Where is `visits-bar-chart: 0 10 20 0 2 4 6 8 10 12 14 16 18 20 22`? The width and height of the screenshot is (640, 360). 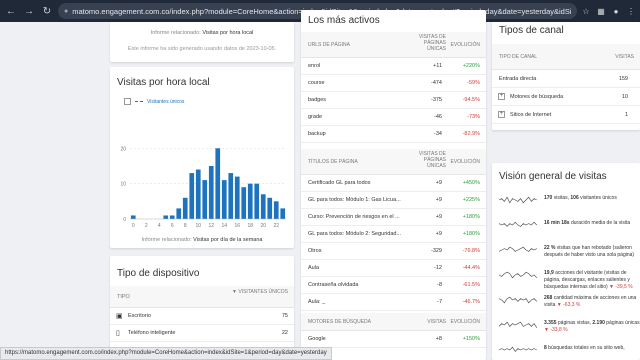 visits-bar-chart: 0 10 20 0 2 4 6 8 10 12 14 16 18 20 22 is located at coordinates (203, 187).